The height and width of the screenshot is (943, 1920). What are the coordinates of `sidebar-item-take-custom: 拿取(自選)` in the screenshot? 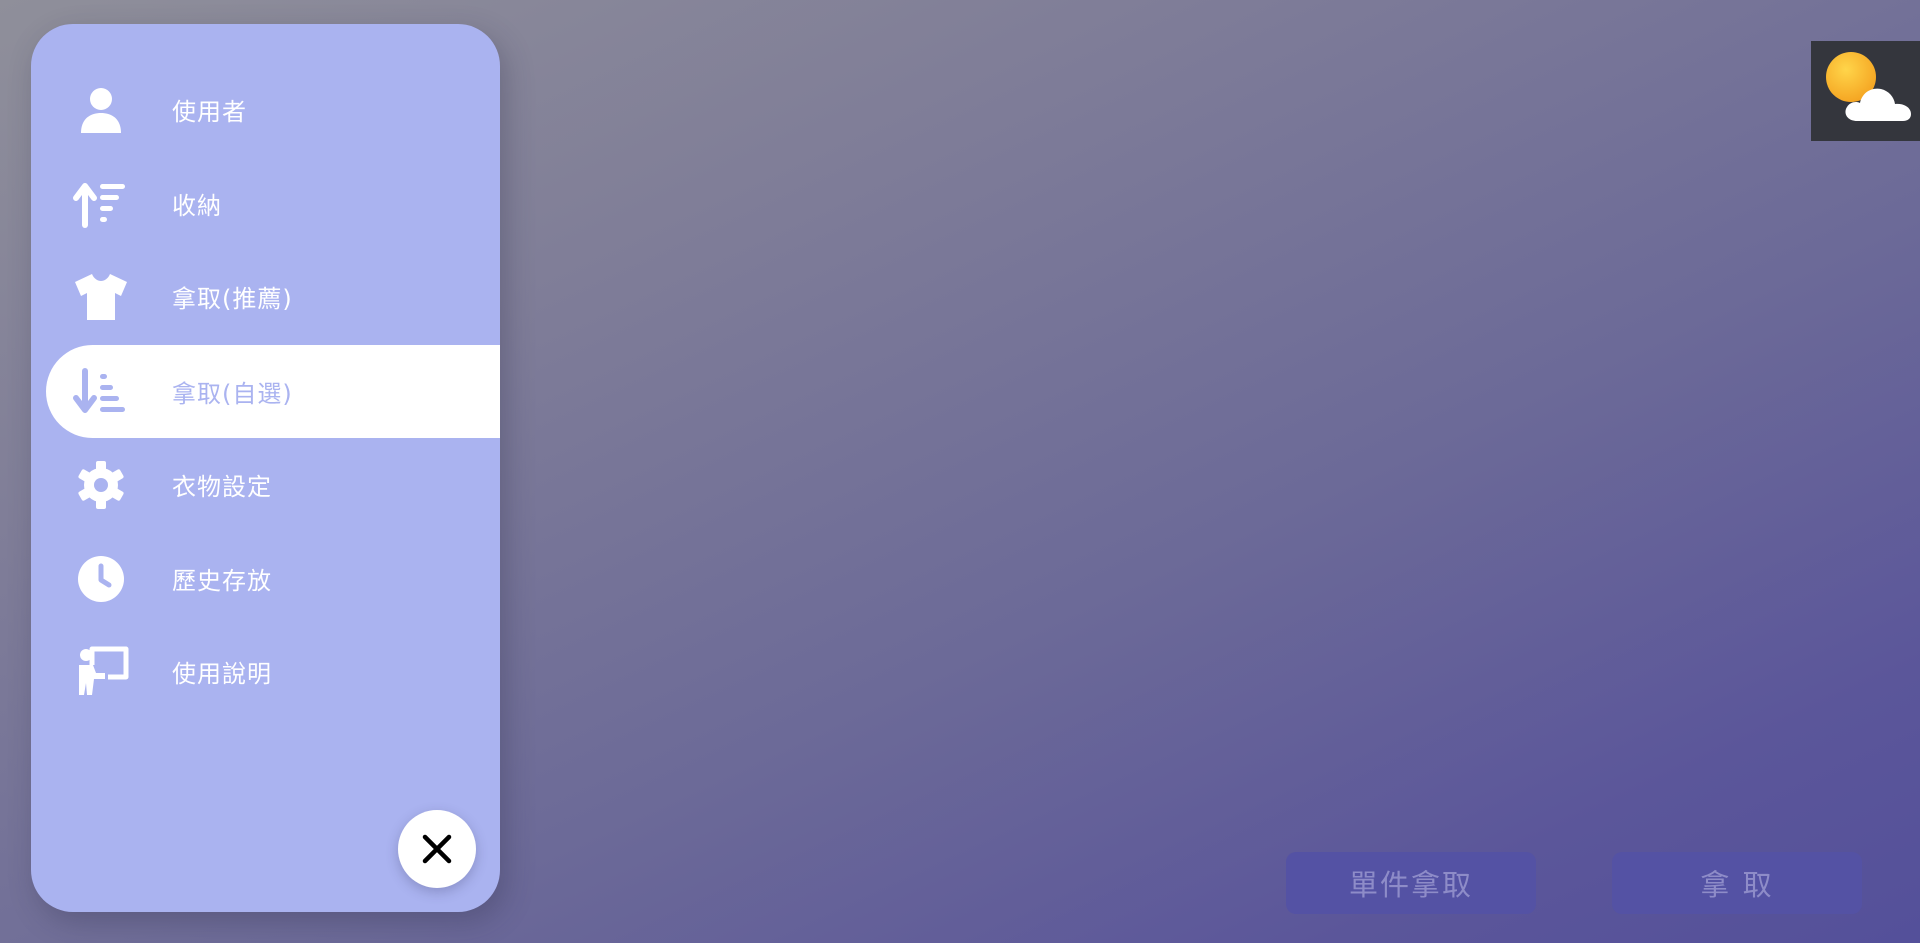 It's located at (273, 391).